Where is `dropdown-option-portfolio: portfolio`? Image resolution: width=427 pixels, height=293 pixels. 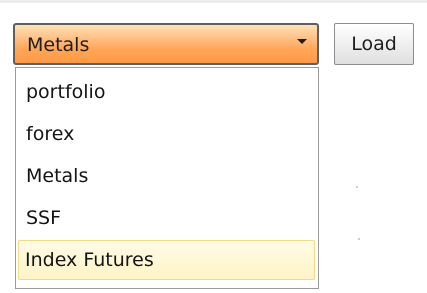
dropdown-option-portfolio: portfolio is located at coordinates (167, 92).